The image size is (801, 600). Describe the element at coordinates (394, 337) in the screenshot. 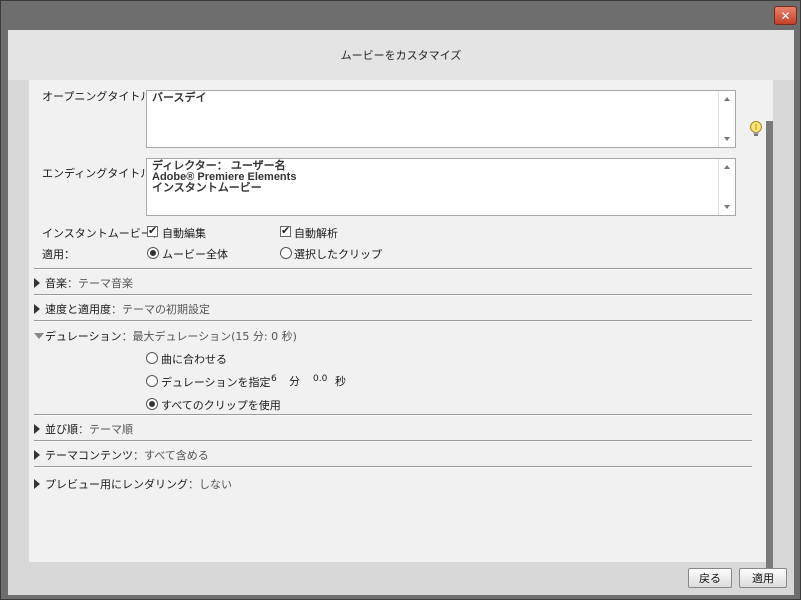

I see `duration-section: デュレーション：最大デュレーション(15 分: 0 秒)` at that location.